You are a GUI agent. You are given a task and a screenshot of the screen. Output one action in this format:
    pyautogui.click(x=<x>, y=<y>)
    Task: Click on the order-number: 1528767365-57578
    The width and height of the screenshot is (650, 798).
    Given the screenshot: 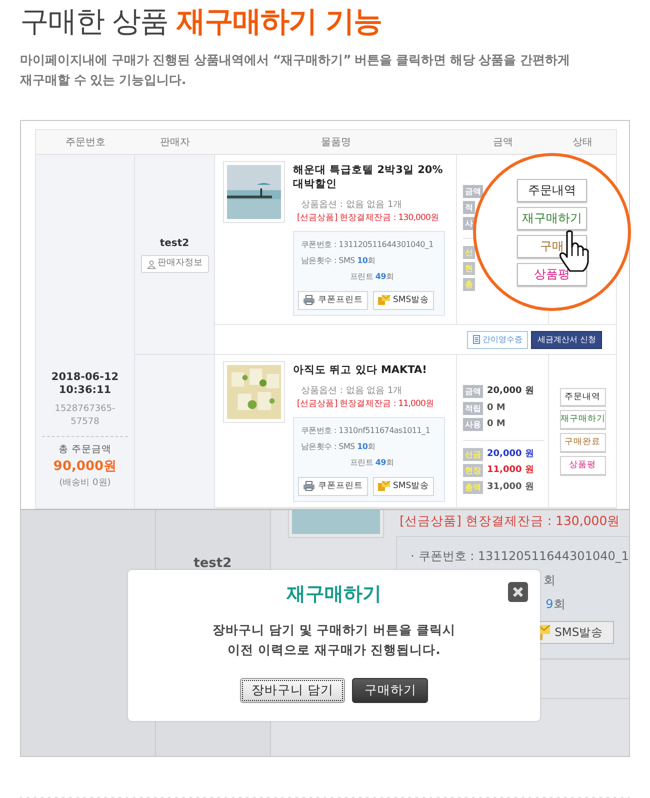 What is the action you would take?
    pyautogui.click(x=85, y=419)
    